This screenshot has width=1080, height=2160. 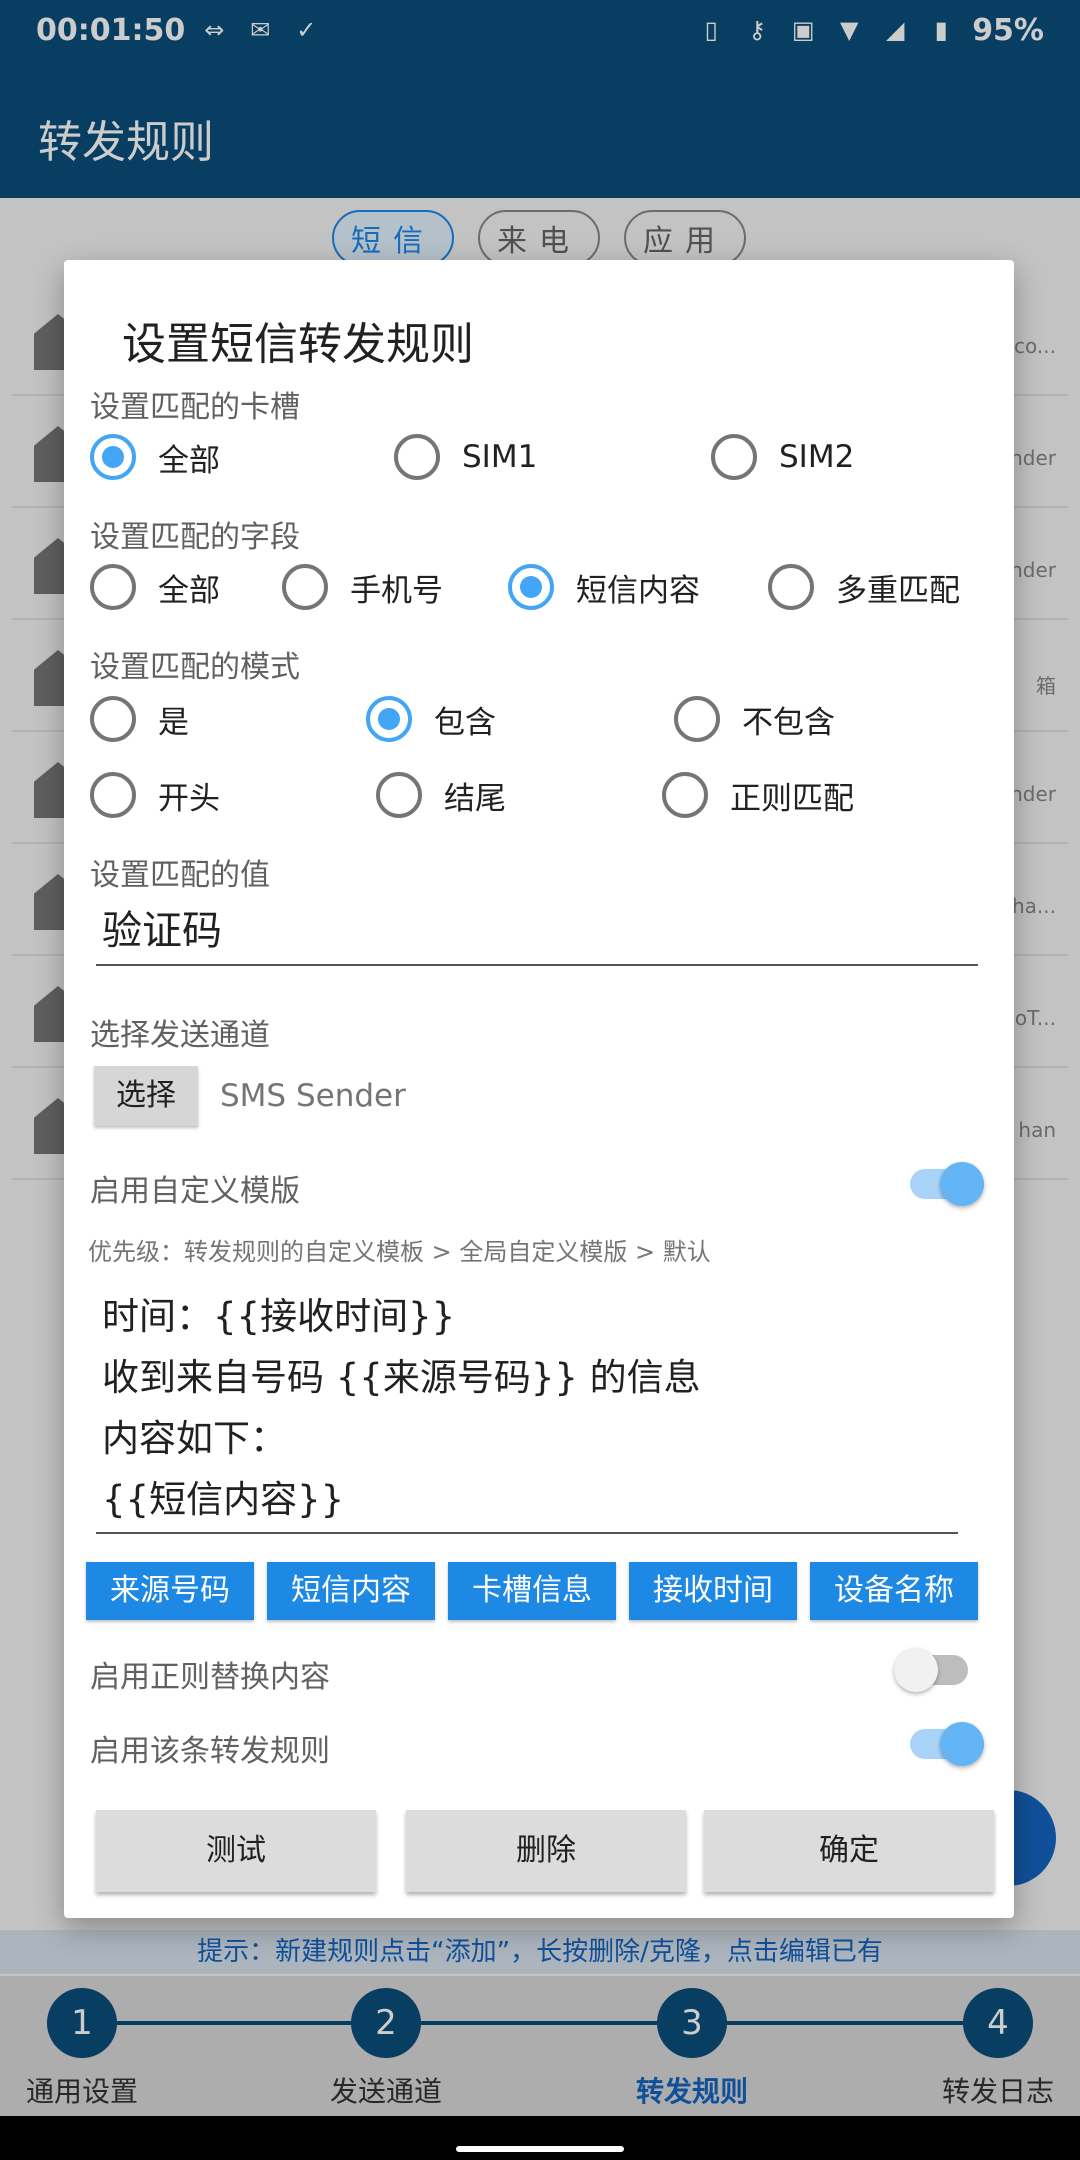 I want to click on custom-template-label: 启用自定义模版, so click(x=195, y=1191).